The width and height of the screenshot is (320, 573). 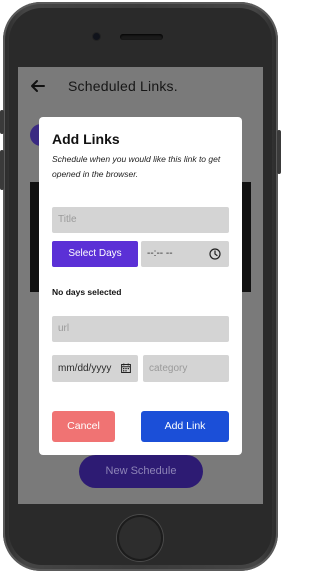 I want to click on category-input: category, so click(x=186, y=368).